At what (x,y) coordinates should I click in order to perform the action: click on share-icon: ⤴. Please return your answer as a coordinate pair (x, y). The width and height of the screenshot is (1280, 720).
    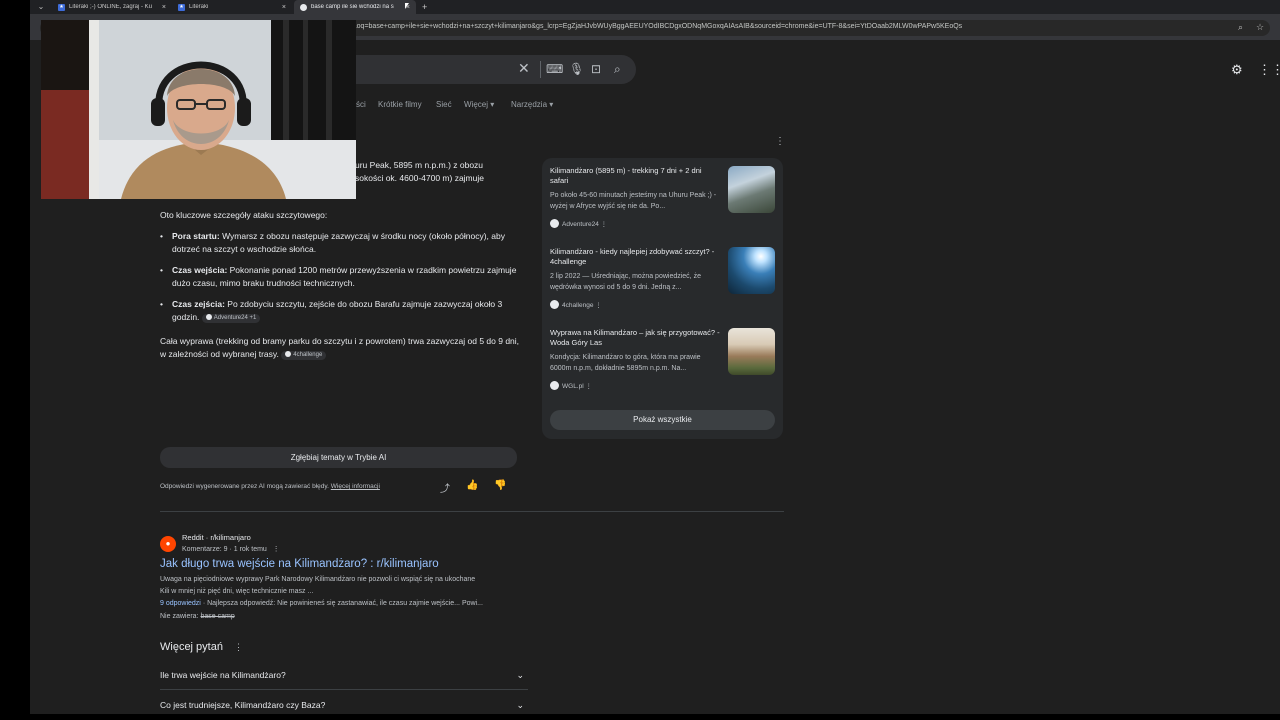
    Looking at the image, I should click on (445, 487).